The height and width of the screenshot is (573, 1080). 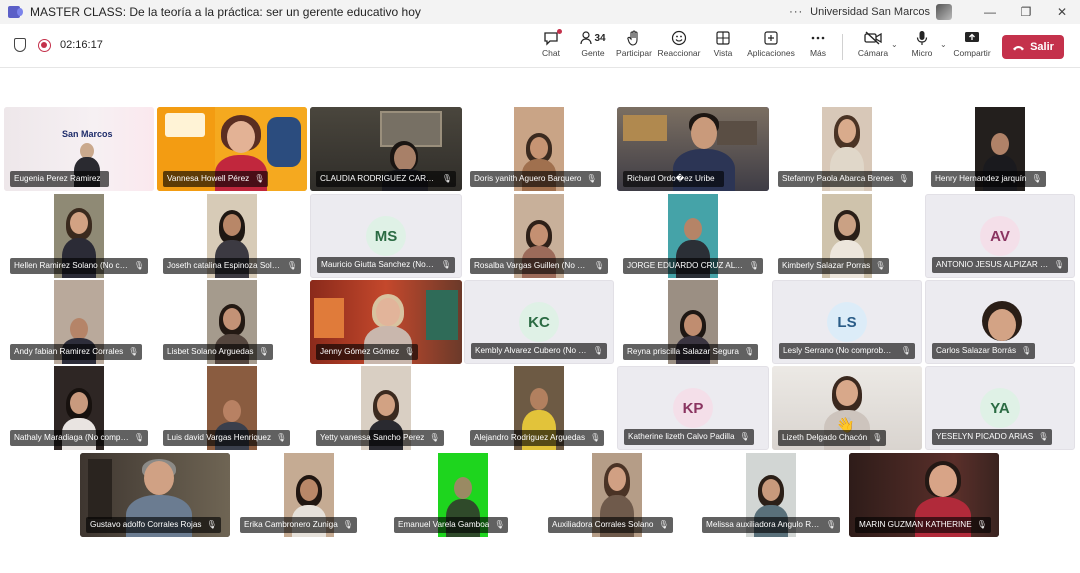 I want to click on participant-tile: LS Lesly Serrano (No comprobado) 🎙, so click(x=847, y=322).